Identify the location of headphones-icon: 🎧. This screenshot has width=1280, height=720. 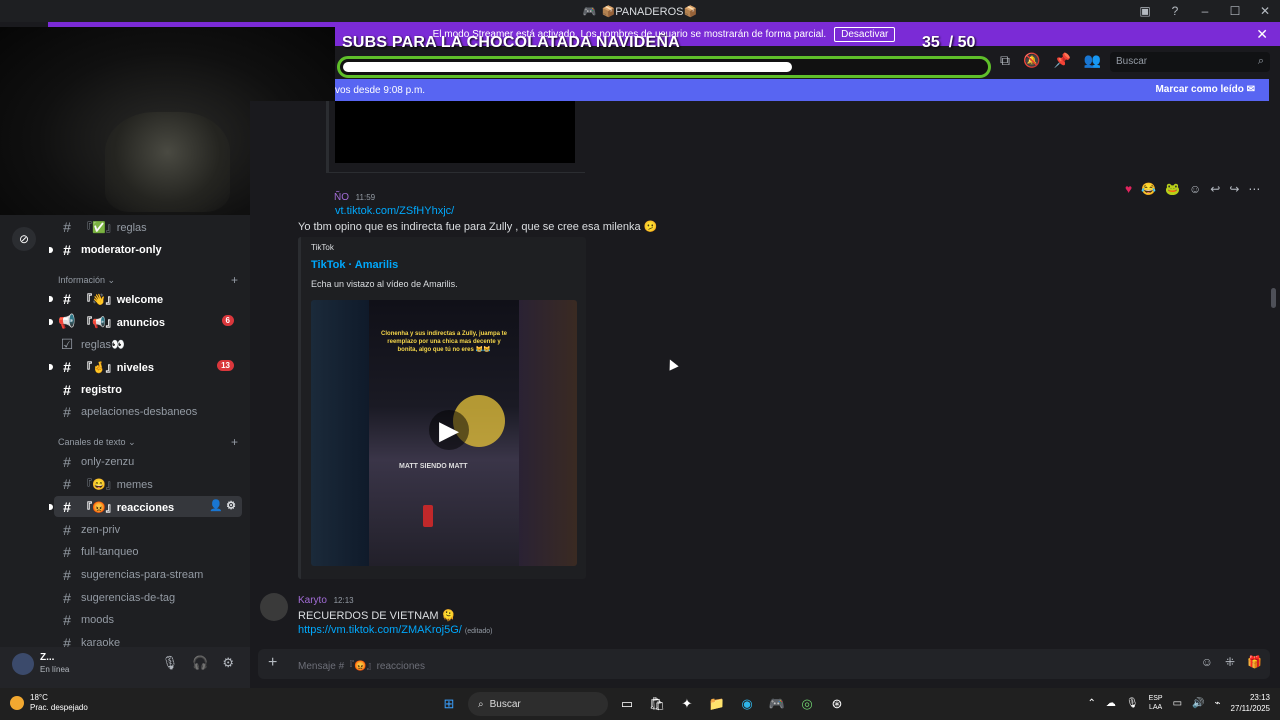
(200, 663).